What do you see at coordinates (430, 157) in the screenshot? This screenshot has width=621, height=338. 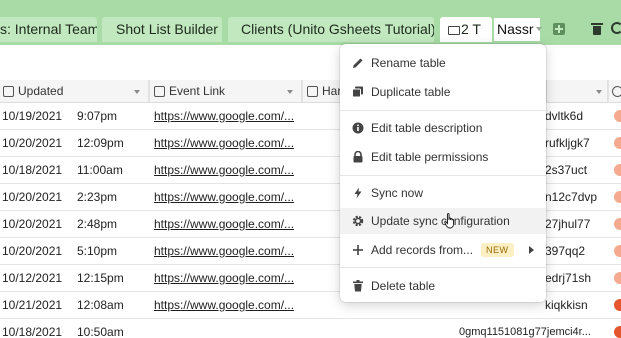 I see `menu-item-label: Edit table permissions` at bounding box center [430, 157].